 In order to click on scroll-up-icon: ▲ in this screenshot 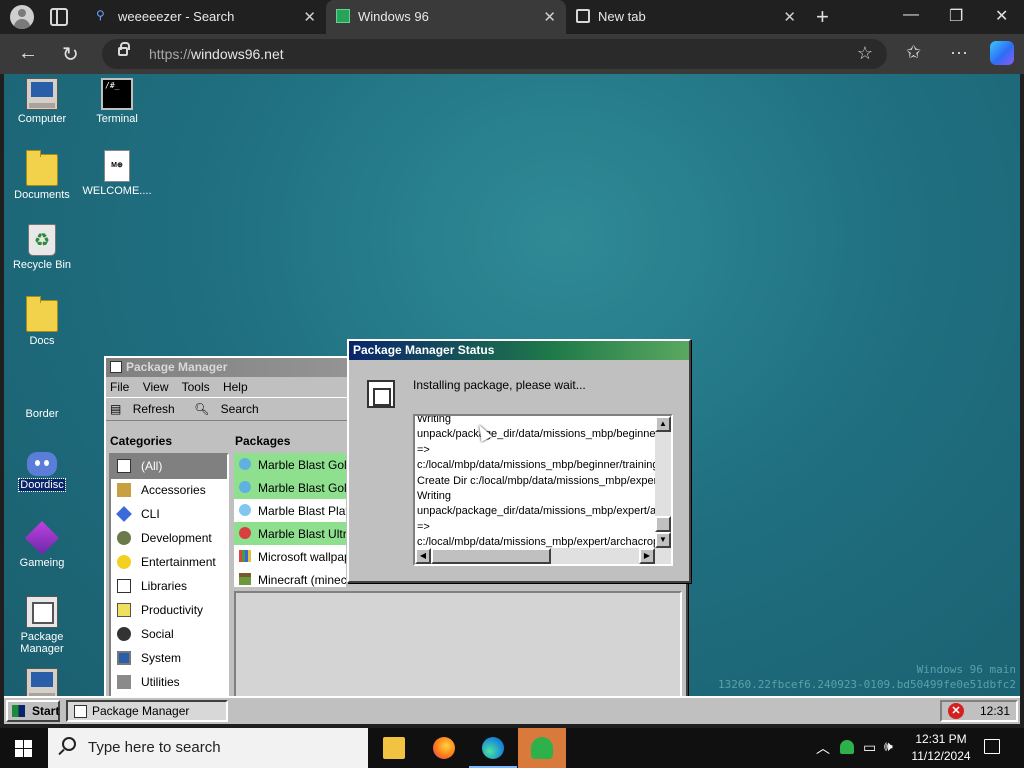, I will do `click(663, 424)`.